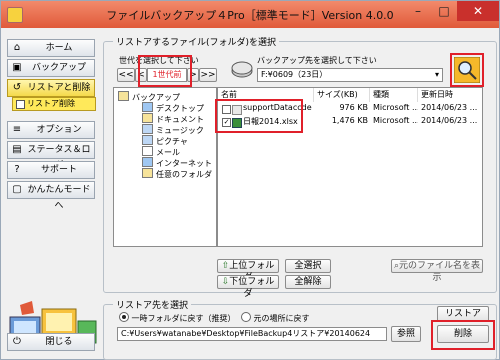  Describe the element at coordinates (58, 170) in the screenshot. I see `sidebar-item-label: サポート` at that location.